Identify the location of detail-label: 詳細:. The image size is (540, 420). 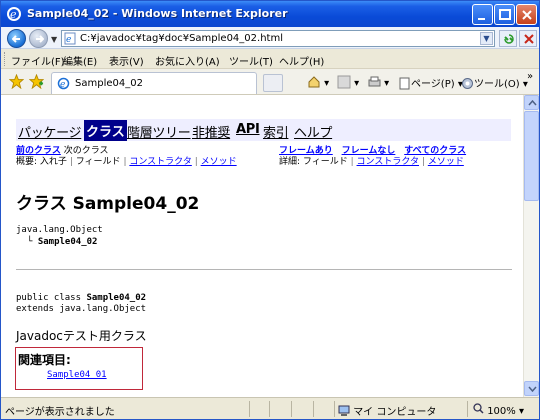
(290, 162).